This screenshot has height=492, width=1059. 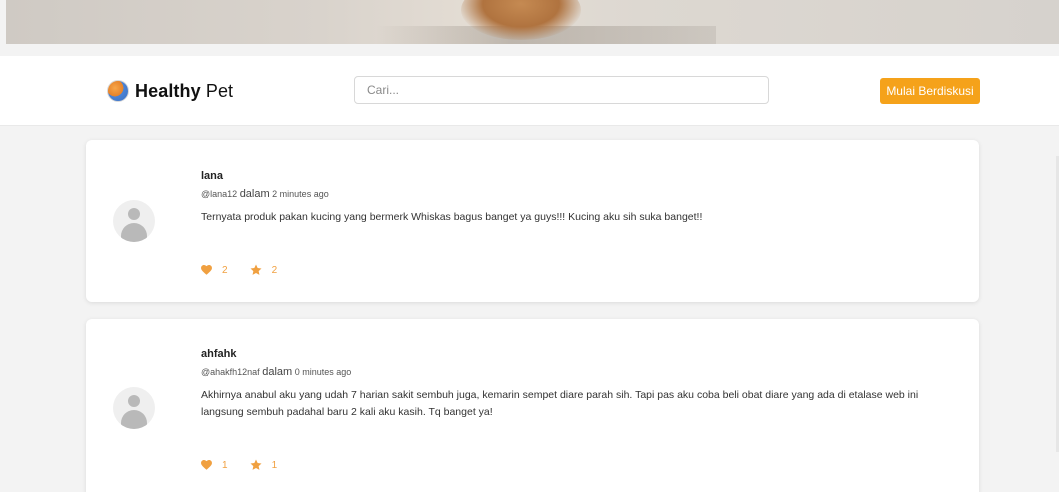 What do you see at coordinates (219, 194) in the screenshot?
I see `post-handle: @lana12` at bounding box center [219, 194].